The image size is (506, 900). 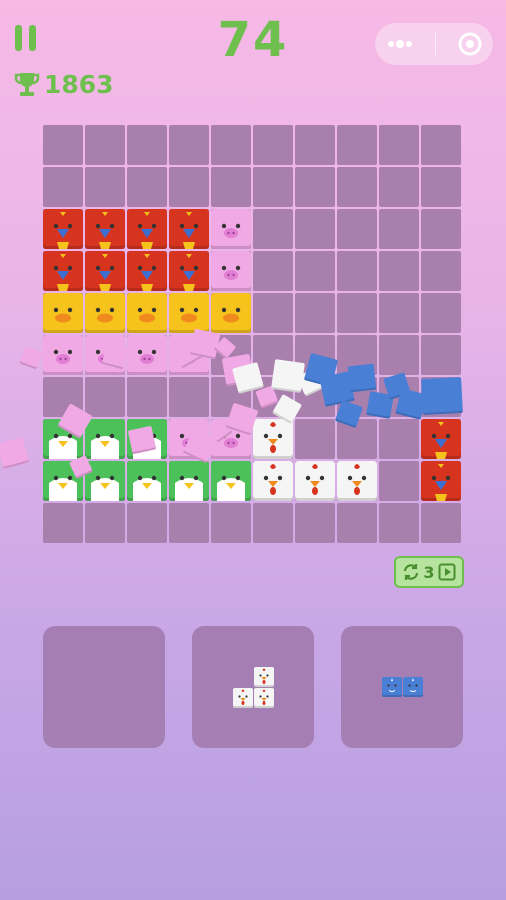 What do you see at coordinates (436, 44) in the screenshot?
I see `capsule-divider` at bounding box center [436, 44].